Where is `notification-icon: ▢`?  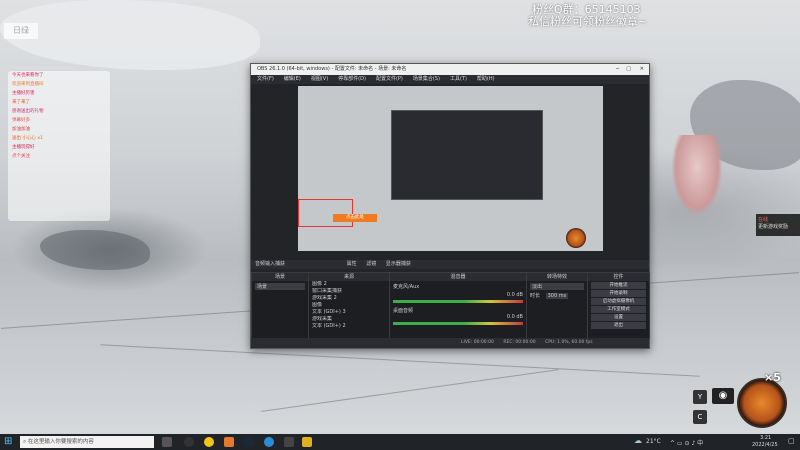
notification-icon: ▢ is located at coordinates (791, 441).